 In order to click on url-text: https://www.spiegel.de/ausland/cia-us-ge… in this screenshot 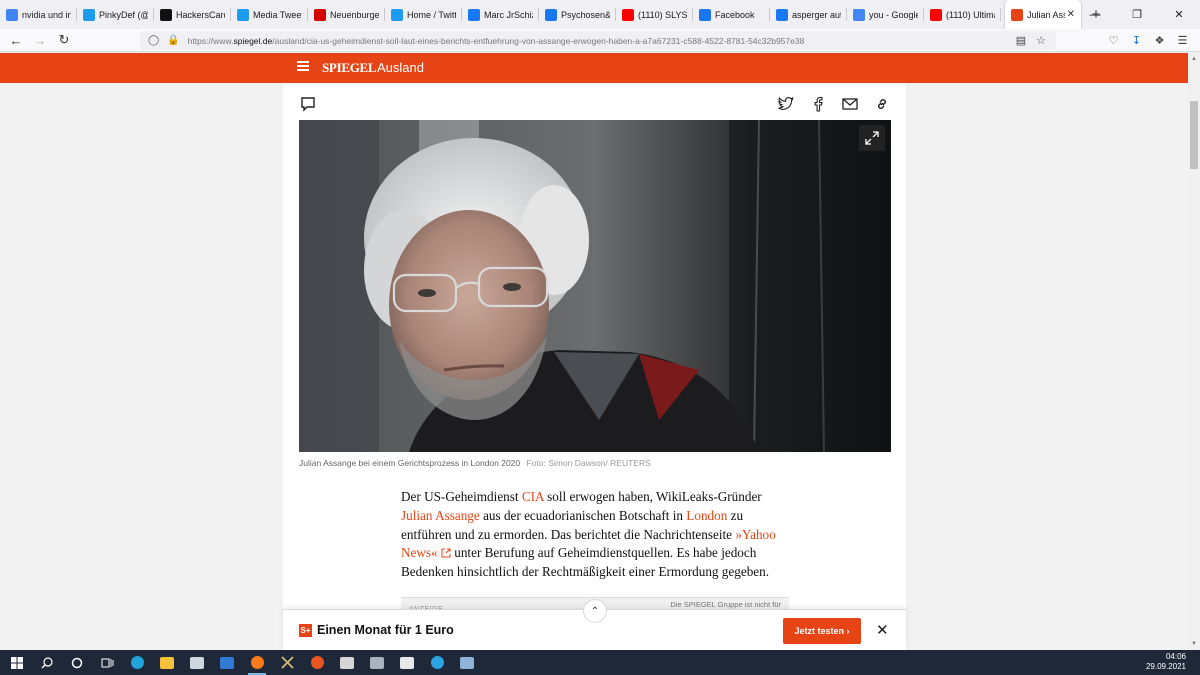, I will do `click(602, 41)`.